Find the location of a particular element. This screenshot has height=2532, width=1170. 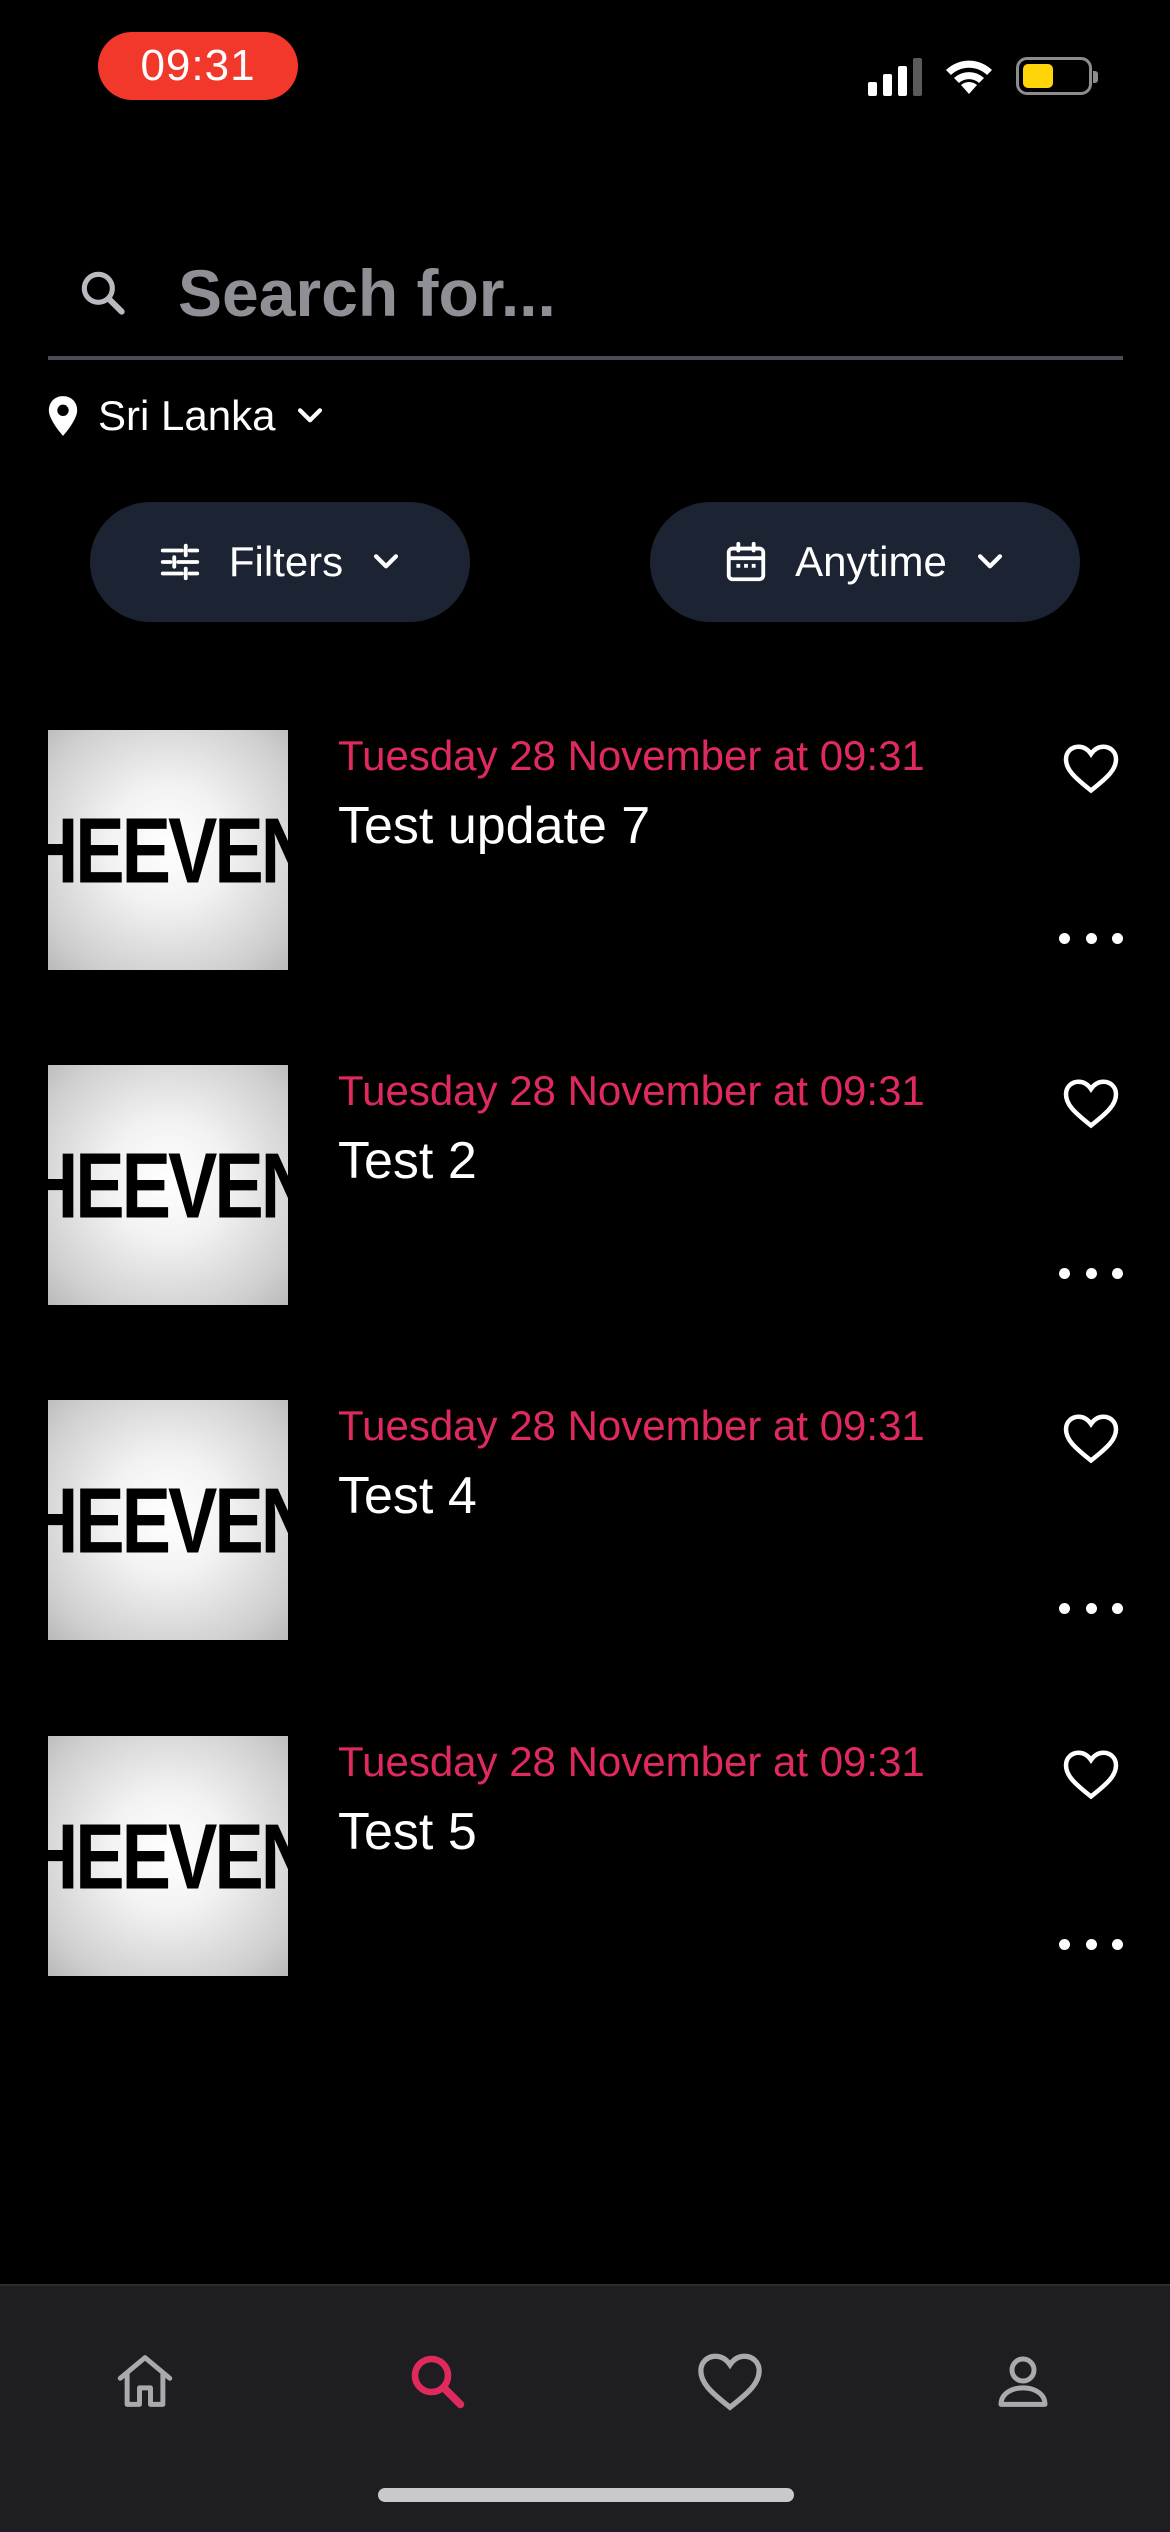

search-input is located at coordinates (628, 293).